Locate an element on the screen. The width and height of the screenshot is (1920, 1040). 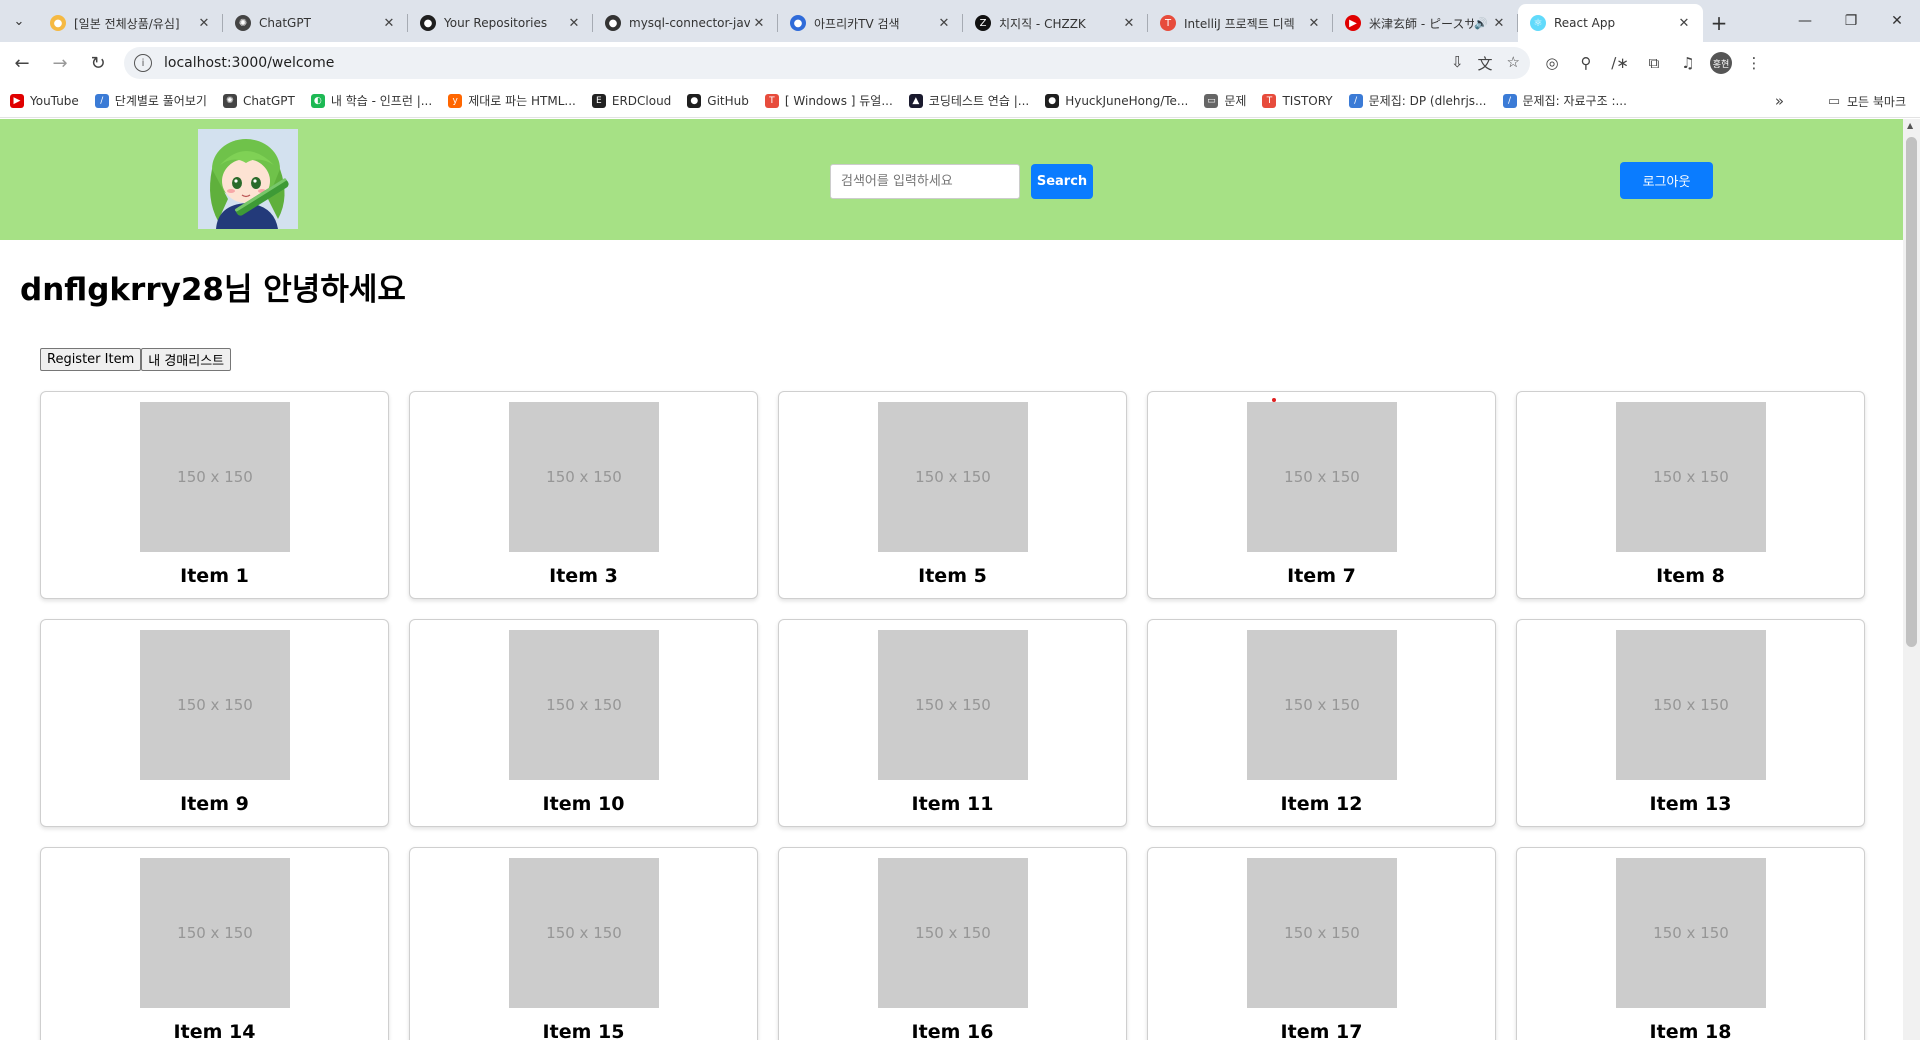
search-button: Search is located at coordinates (1062, 181).